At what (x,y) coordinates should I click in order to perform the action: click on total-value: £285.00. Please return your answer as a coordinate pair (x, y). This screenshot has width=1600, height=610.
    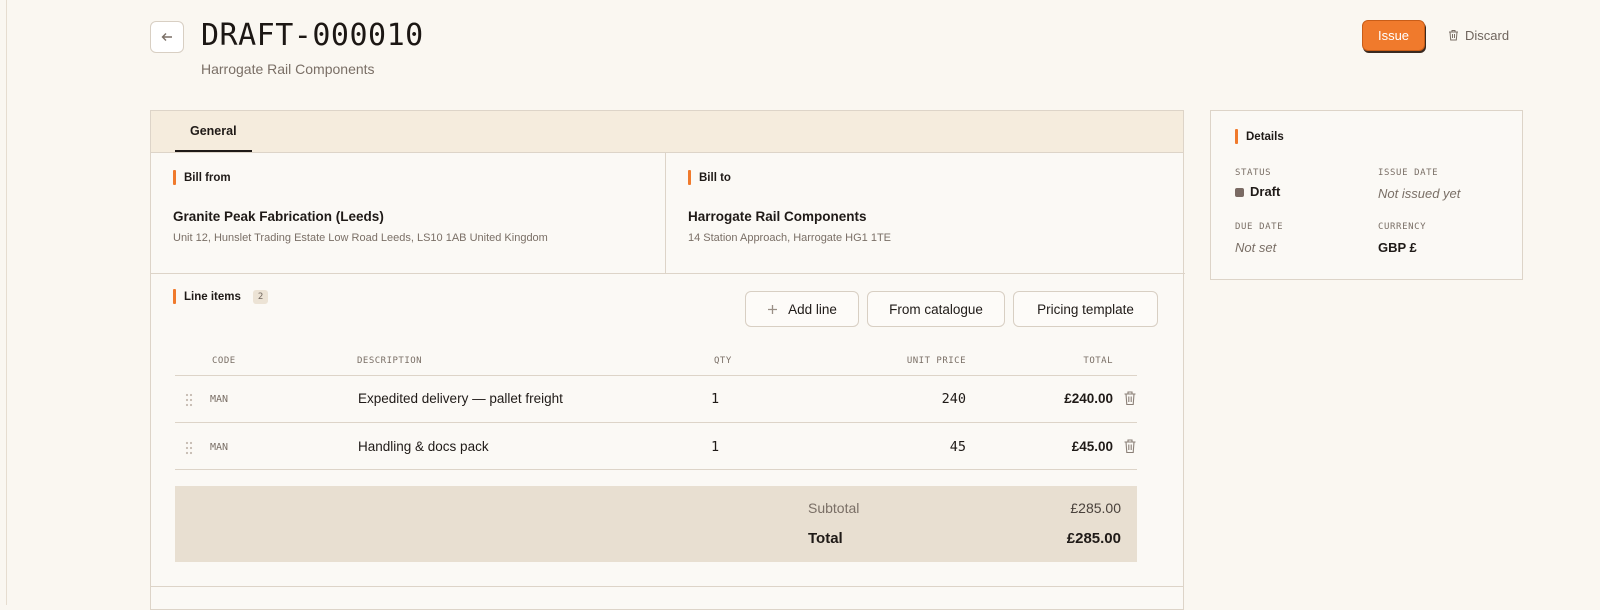
    Looking at the image, I should click on (1093, 538).